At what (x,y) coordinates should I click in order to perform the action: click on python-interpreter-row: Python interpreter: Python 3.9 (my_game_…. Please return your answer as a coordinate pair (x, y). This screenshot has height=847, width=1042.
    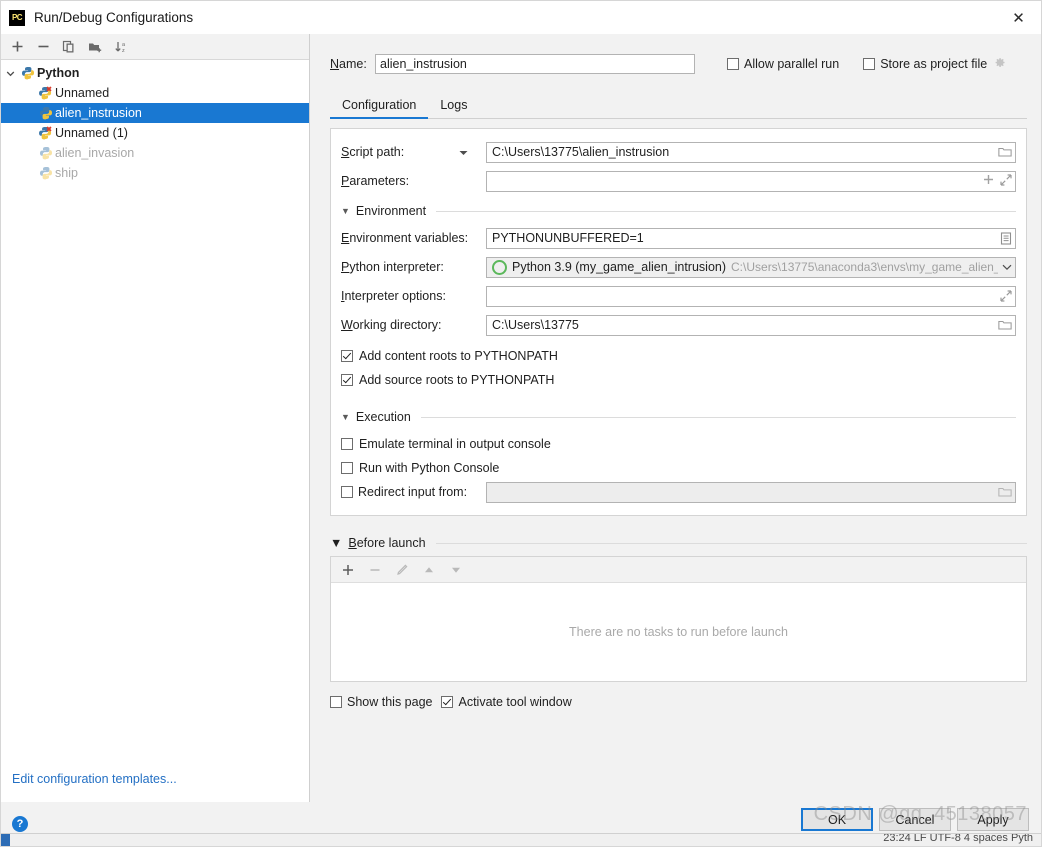
    Looking at the image, I should click on (678, 267).